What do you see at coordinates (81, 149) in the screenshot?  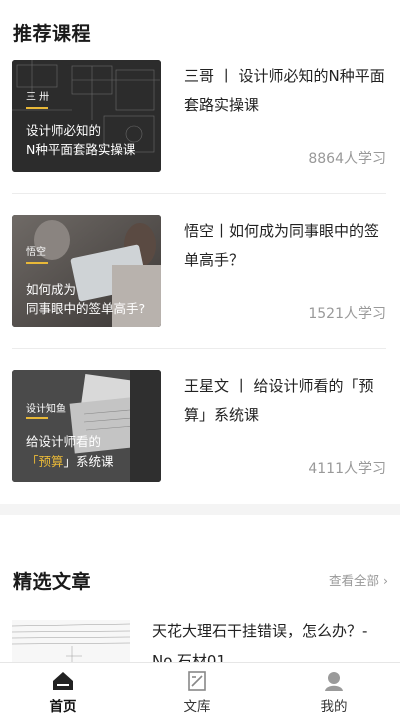 I see `thumb-caption: N种平面套路实操课` at bounding box center [81, 149].